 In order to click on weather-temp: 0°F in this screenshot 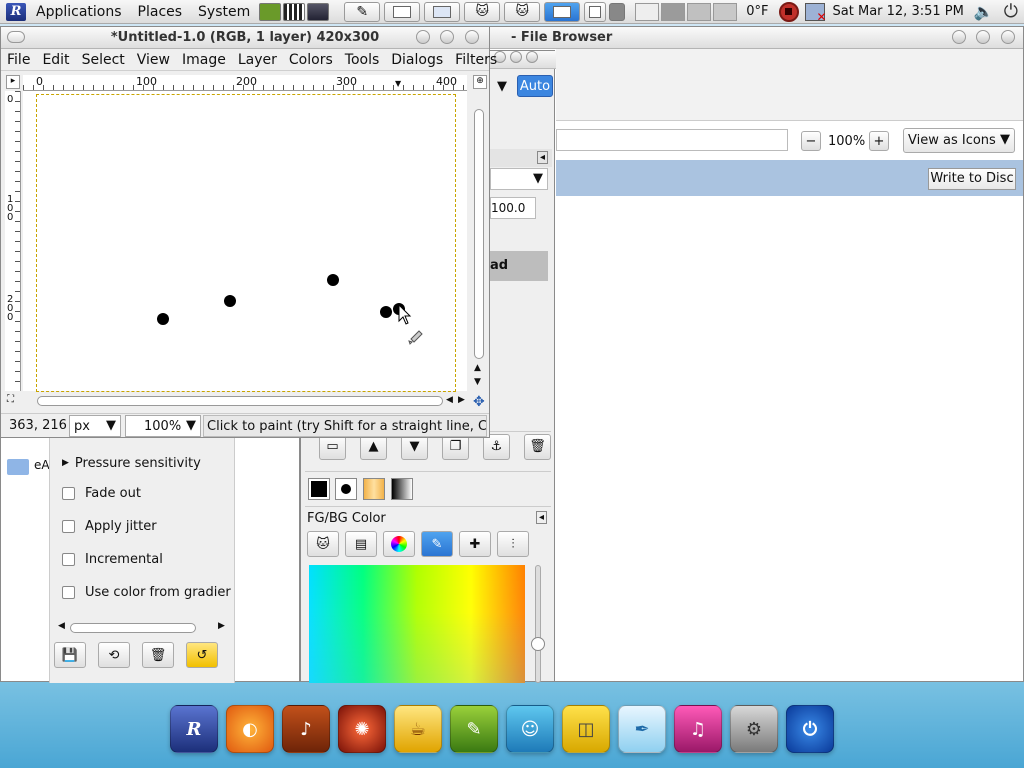, I will do `click(757, 11)`.